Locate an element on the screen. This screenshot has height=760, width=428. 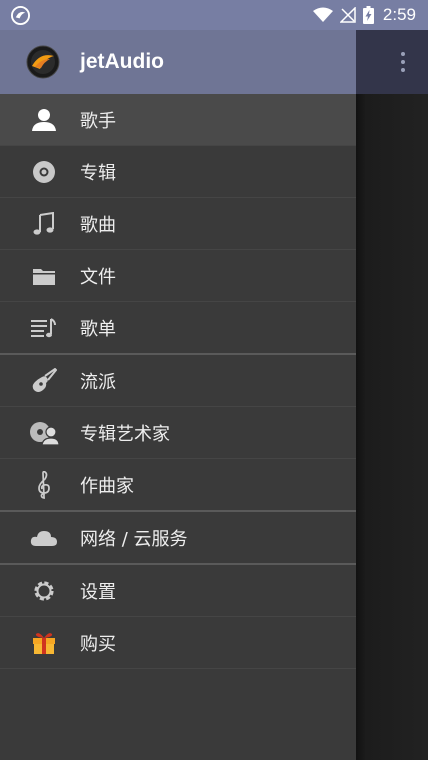
menu-item-settings: 设置 is located at coordinates (178, 591).